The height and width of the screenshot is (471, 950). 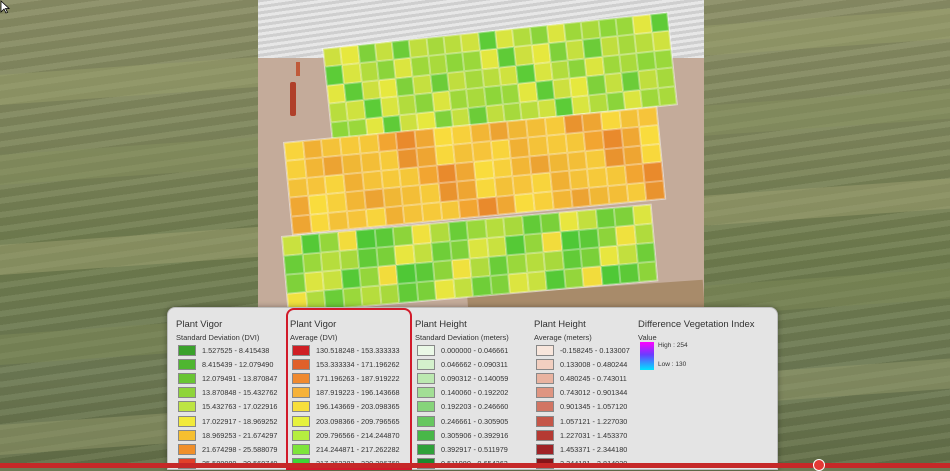 What do you see at coordinates (696, 324) in the screenshot?
I see `legend-title: Difference Vegetation Index` at bounding box center [696, 324].